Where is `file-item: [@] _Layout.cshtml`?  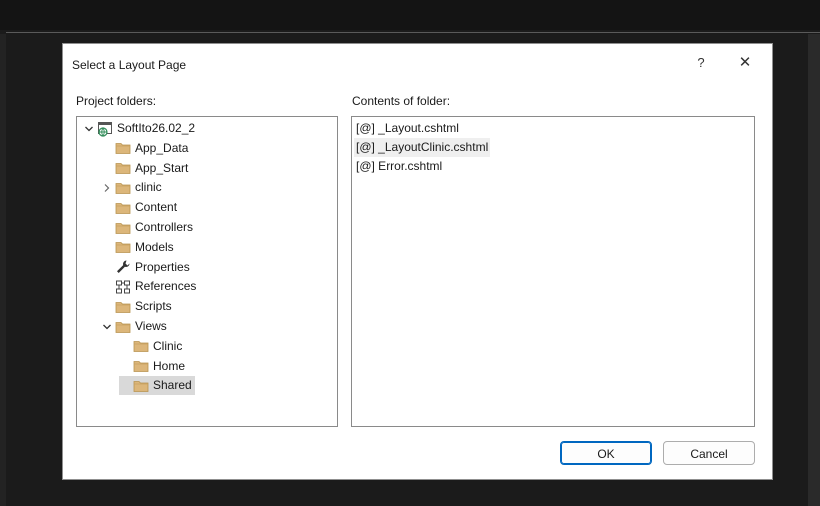
file-item: [@] _Layout.cshtml is located at coordinates (407, 128).